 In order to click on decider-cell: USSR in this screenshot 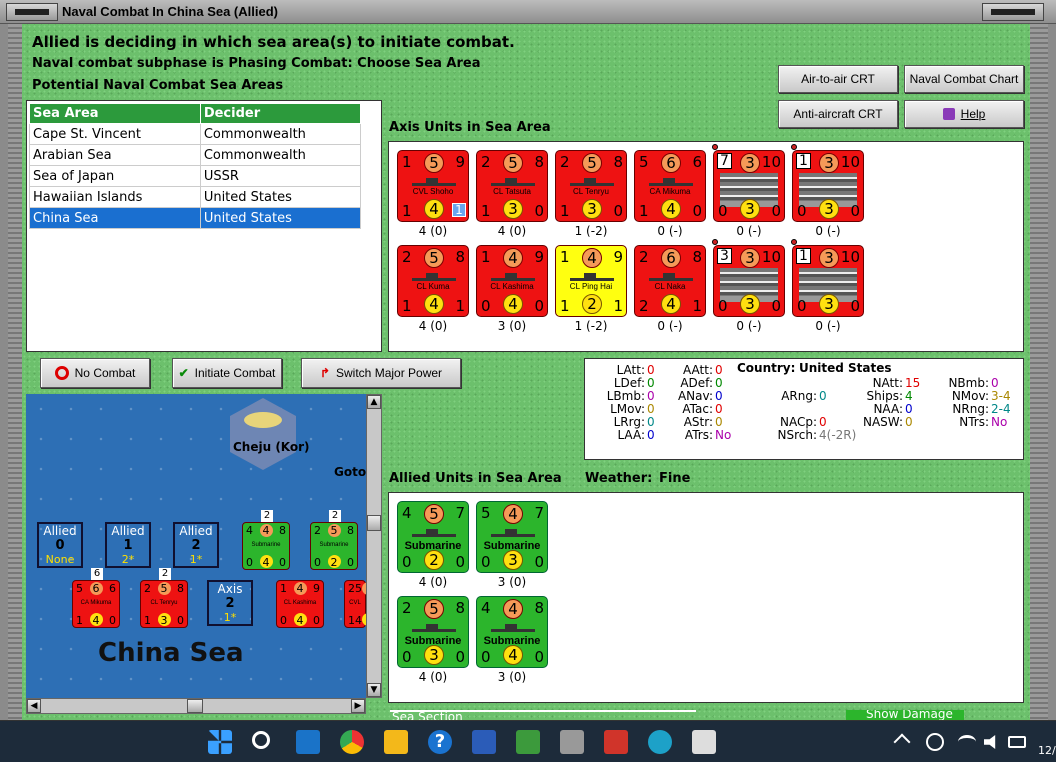, I will do `click(280, 176)`.